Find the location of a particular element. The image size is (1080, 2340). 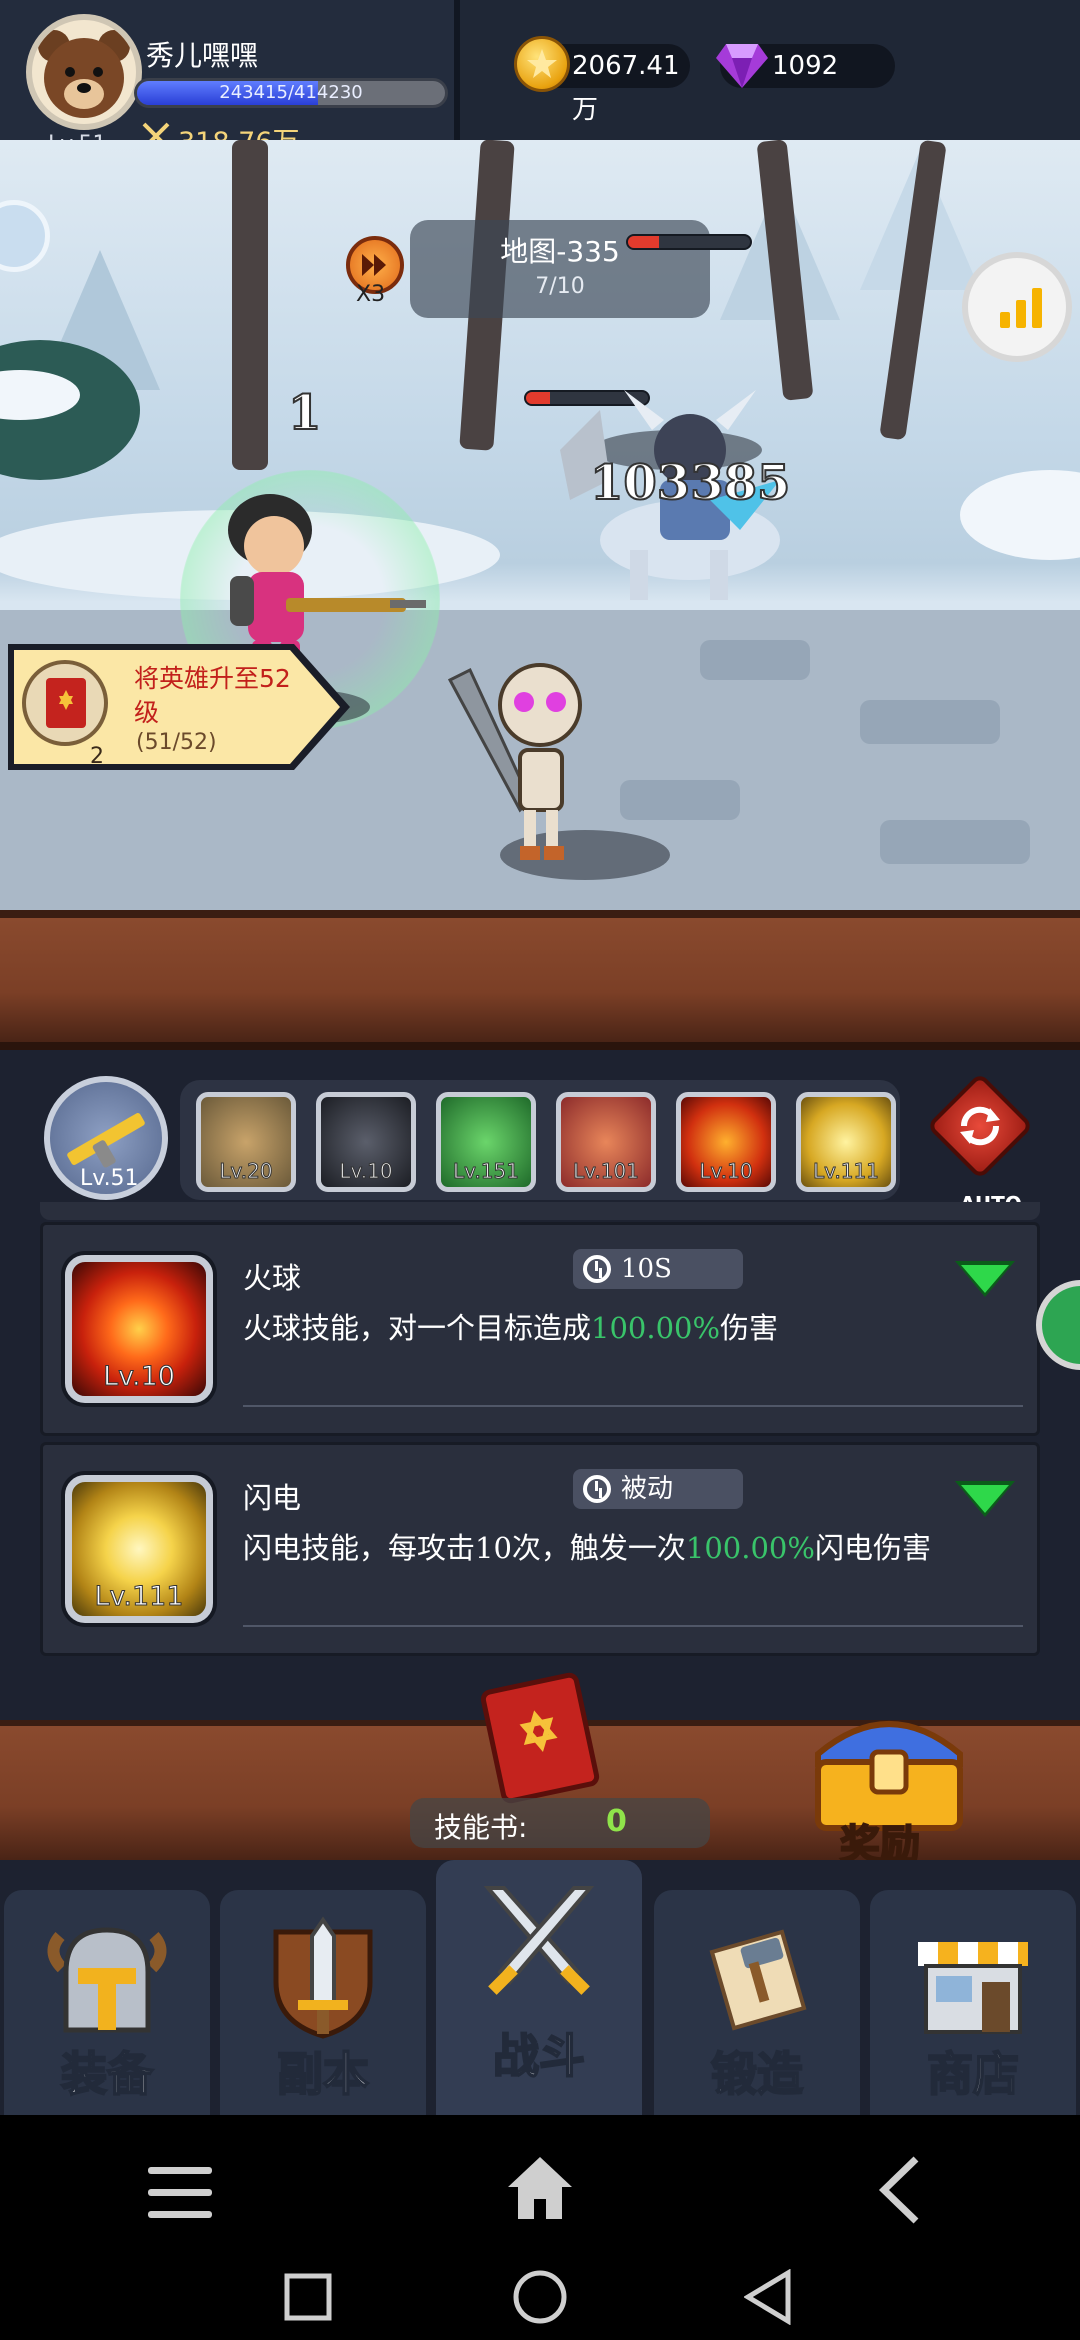

skill-cooldown: 被动 is located at coordinates (658, 1489).